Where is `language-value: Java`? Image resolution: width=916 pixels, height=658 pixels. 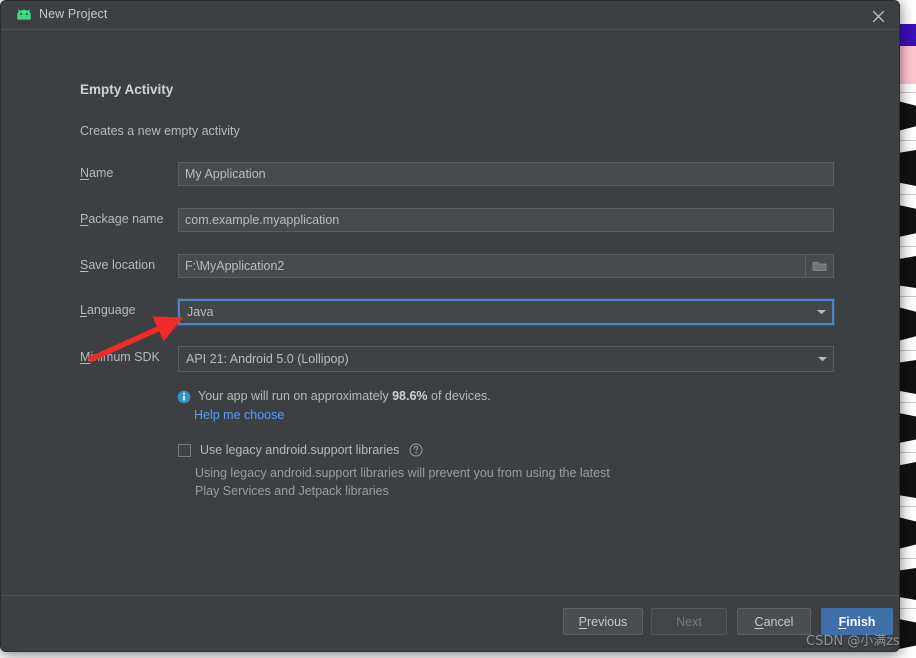 language-value: Java is located at coordinates (200, 312).